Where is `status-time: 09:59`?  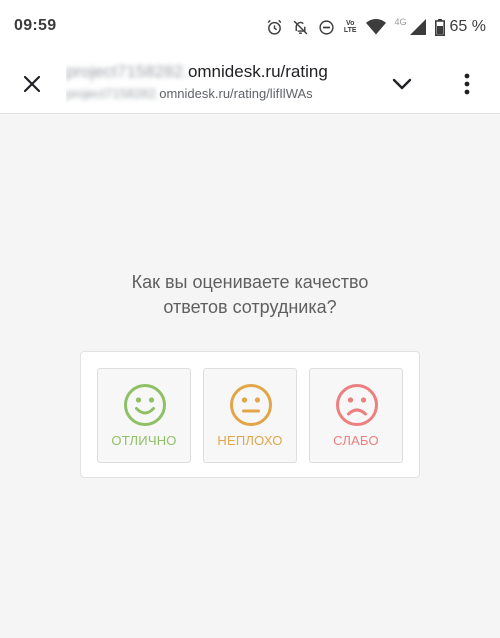 status-time: 09:59 is located at coordinates (35, 25).